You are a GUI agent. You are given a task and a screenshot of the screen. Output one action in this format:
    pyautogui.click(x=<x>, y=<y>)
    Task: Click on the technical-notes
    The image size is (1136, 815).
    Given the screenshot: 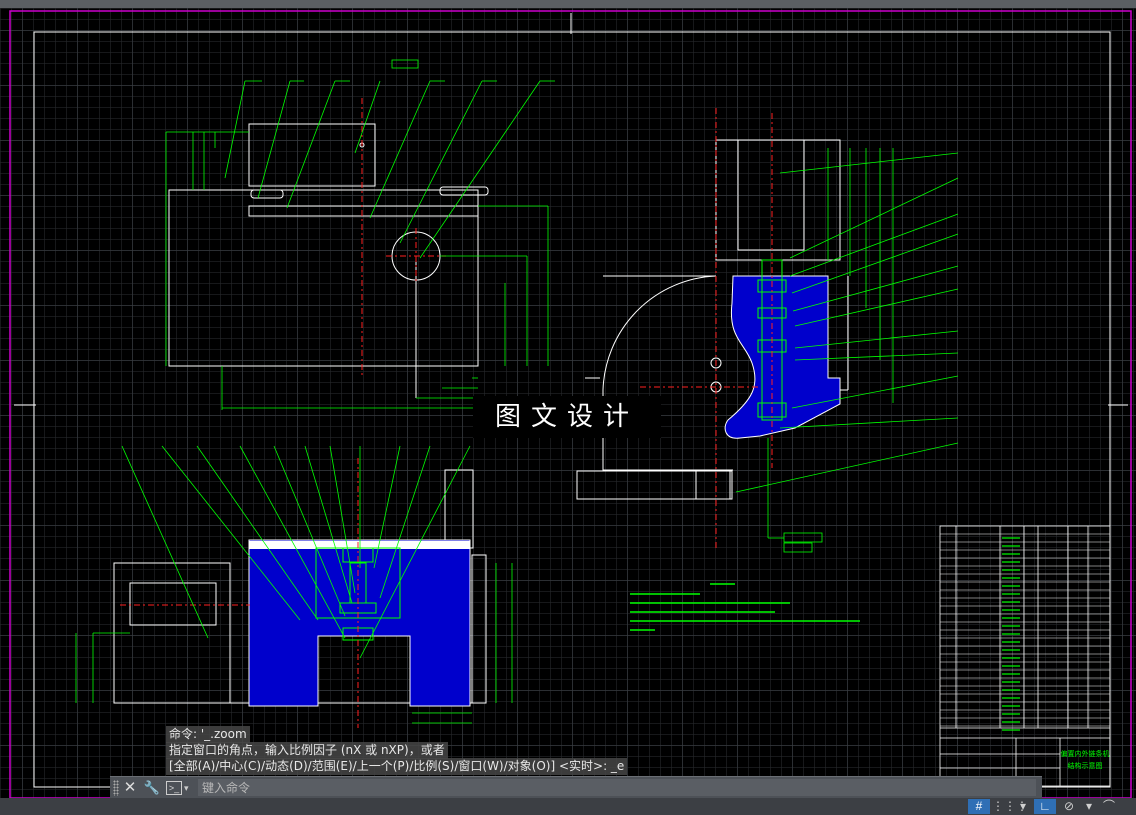 What is the action you would take?
    pyautogui.click(x=745, y=607)
    